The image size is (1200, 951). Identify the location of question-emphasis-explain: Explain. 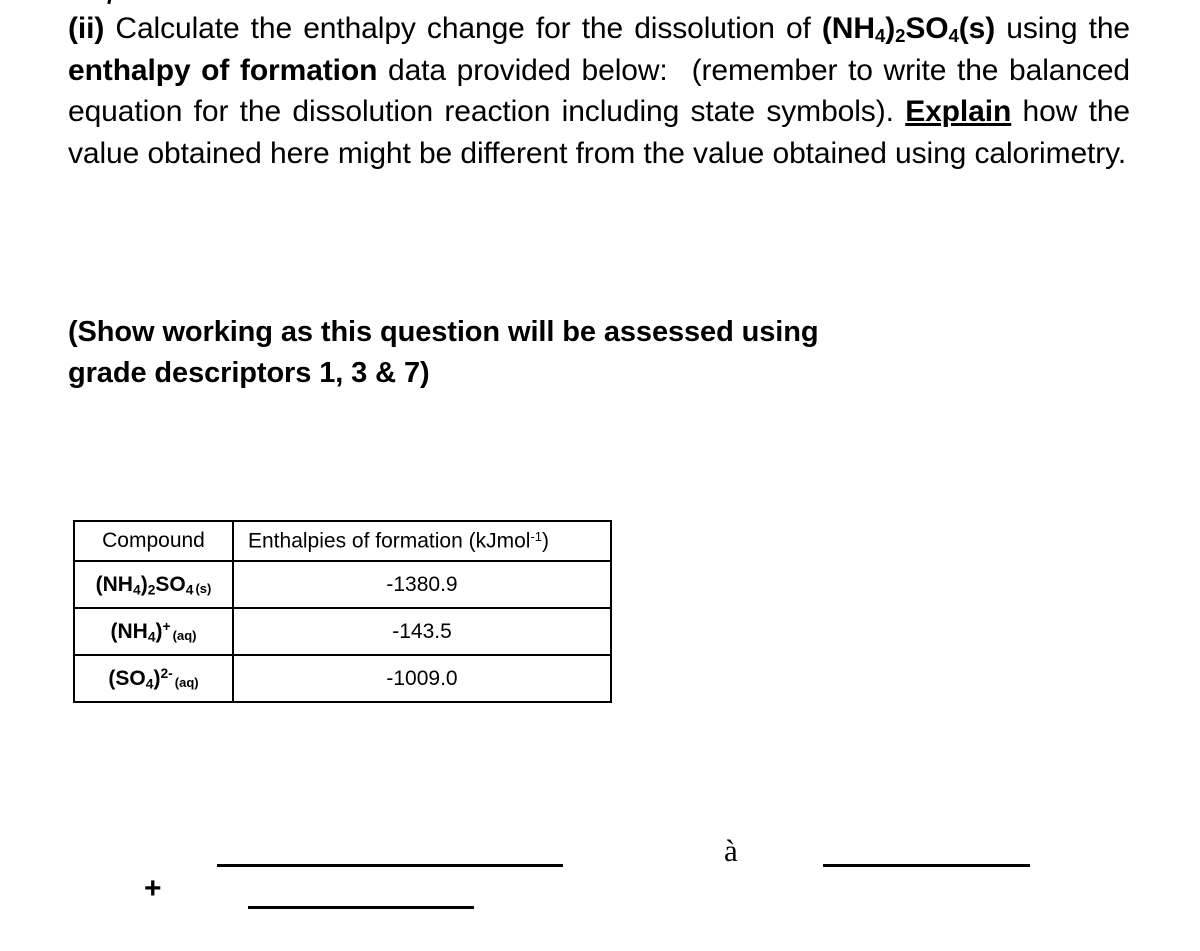
(958, 111).